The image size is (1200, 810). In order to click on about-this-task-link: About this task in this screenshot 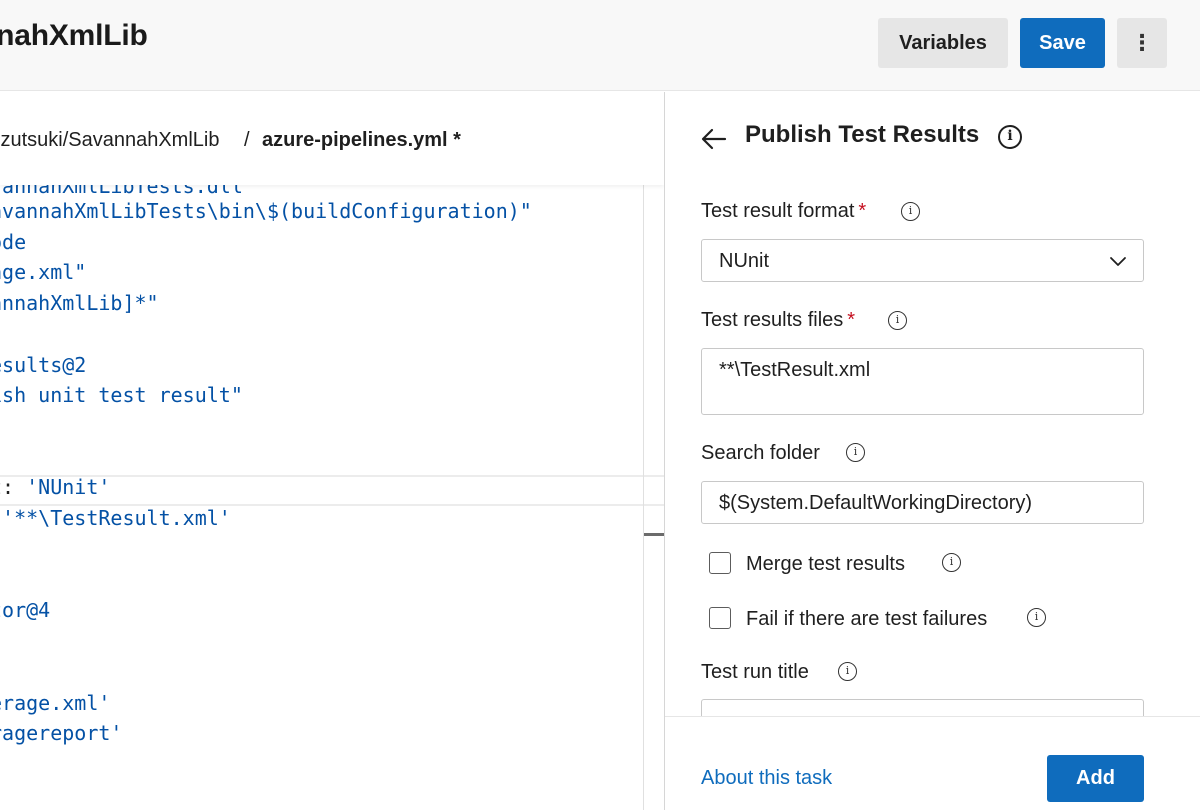, I will do `click(766, 778)`.